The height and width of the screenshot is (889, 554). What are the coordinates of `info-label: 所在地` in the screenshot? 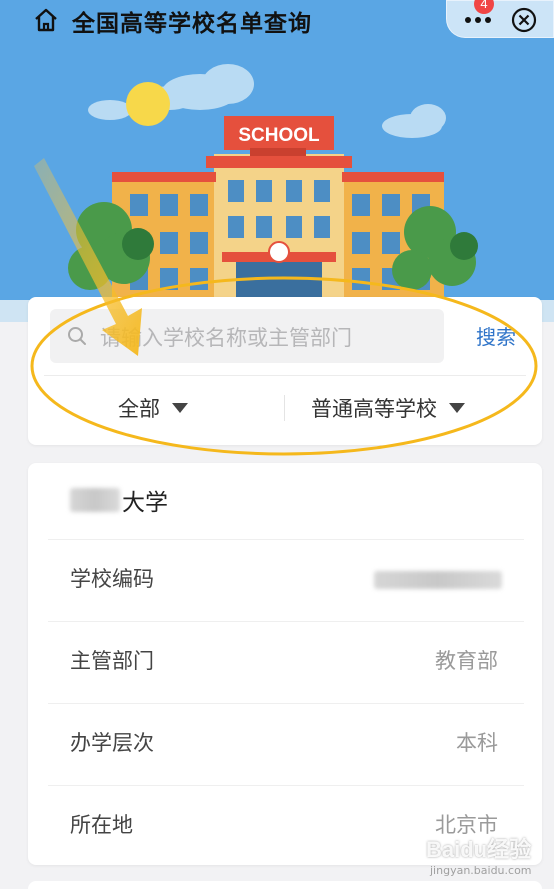 It's located at (101, 825).